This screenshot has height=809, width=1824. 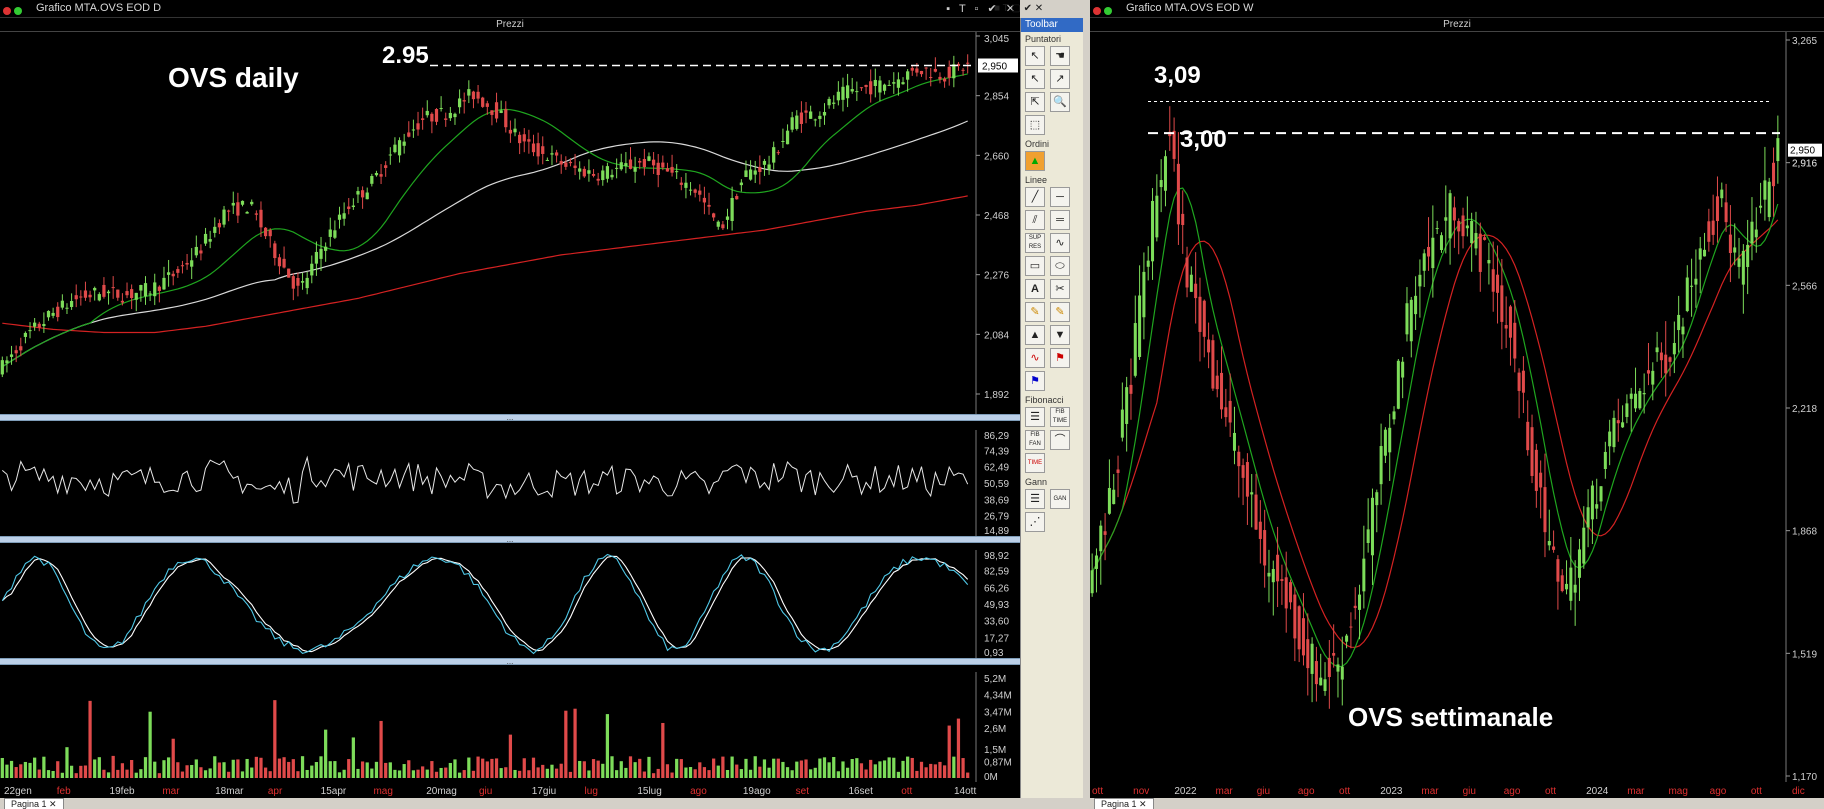 What do you see at coordinates (1430, 791) in the screenshot?
I see `x-tick-label: mar` at bounding box center [1430, 791].